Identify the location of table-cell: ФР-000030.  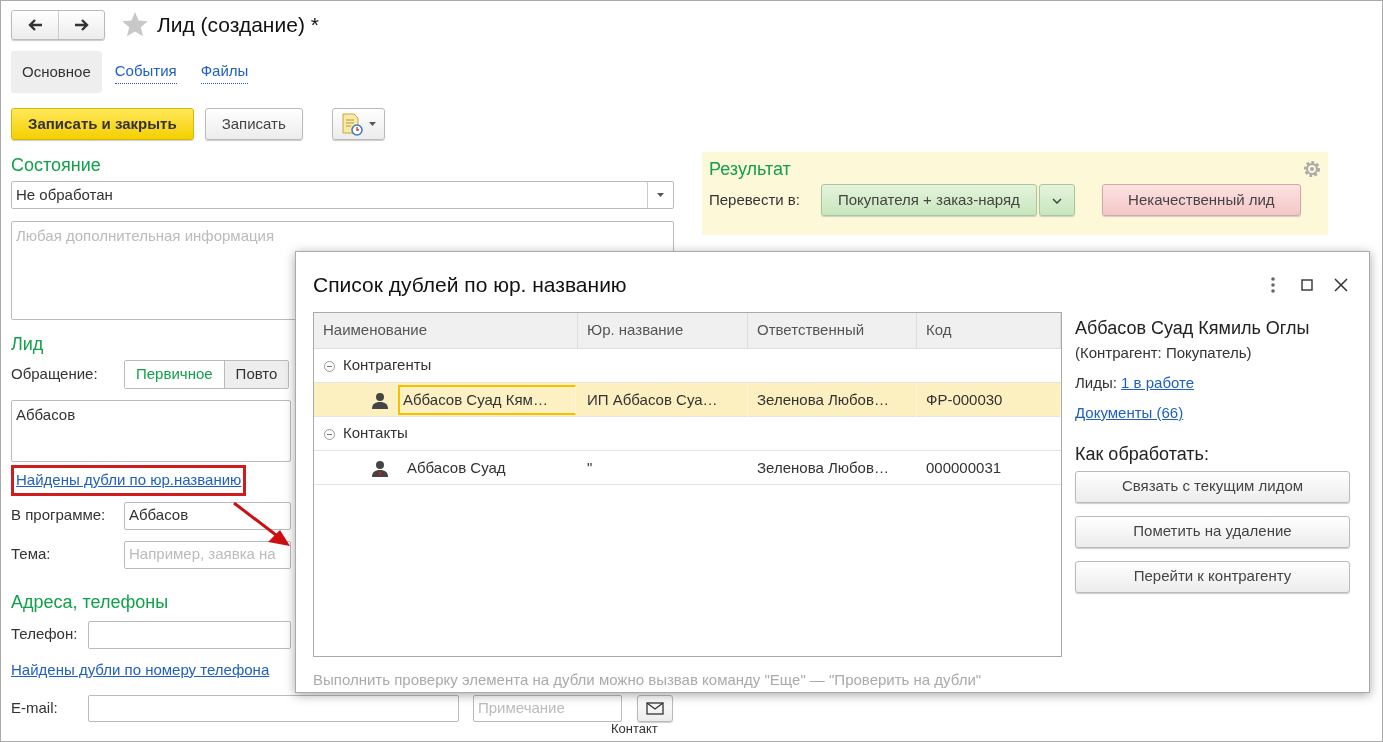
(989, 400).